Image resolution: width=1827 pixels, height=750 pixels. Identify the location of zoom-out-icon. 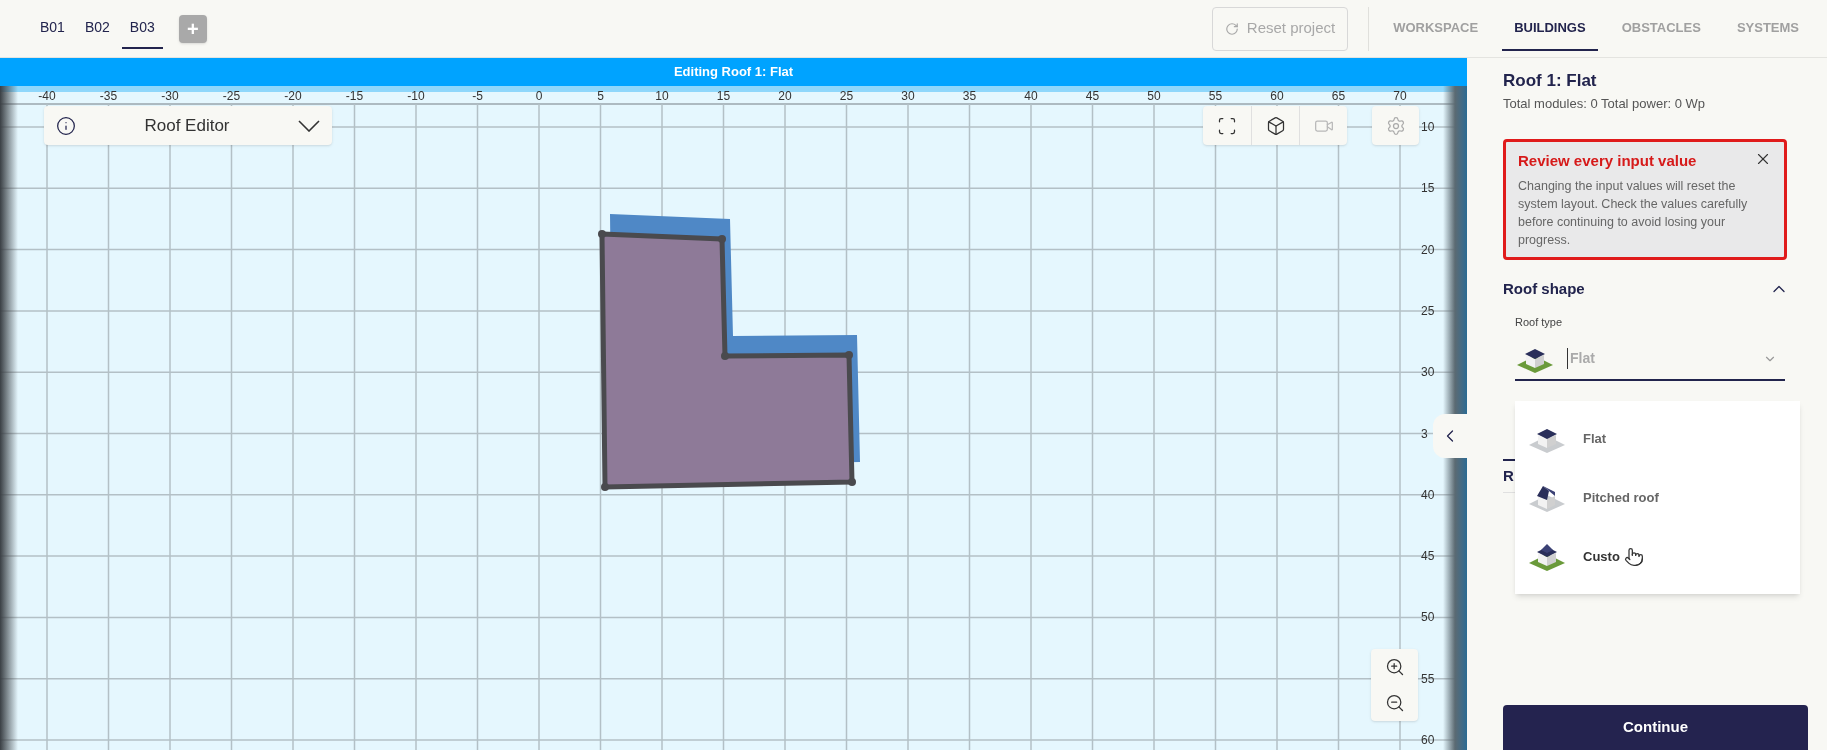
(1394, 703).